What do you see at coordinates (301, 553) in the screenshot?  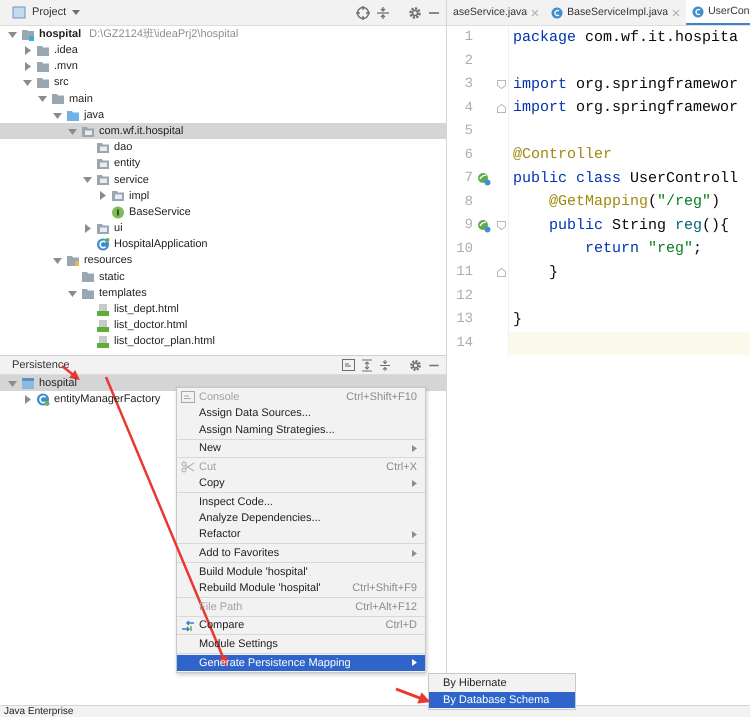 I see `menu-item: Add to Favorites` at bounding box center [301, 553].